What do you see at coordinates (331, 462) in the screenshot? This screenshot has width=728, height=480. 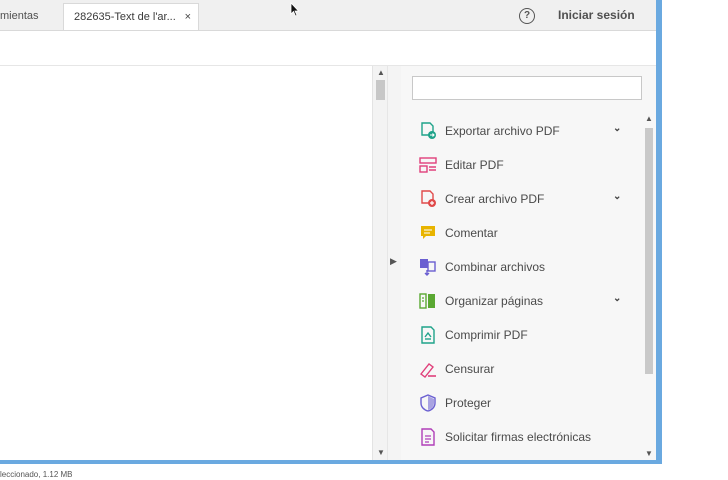 I see `window-frame-bottom` at bounding box center [331, 462].